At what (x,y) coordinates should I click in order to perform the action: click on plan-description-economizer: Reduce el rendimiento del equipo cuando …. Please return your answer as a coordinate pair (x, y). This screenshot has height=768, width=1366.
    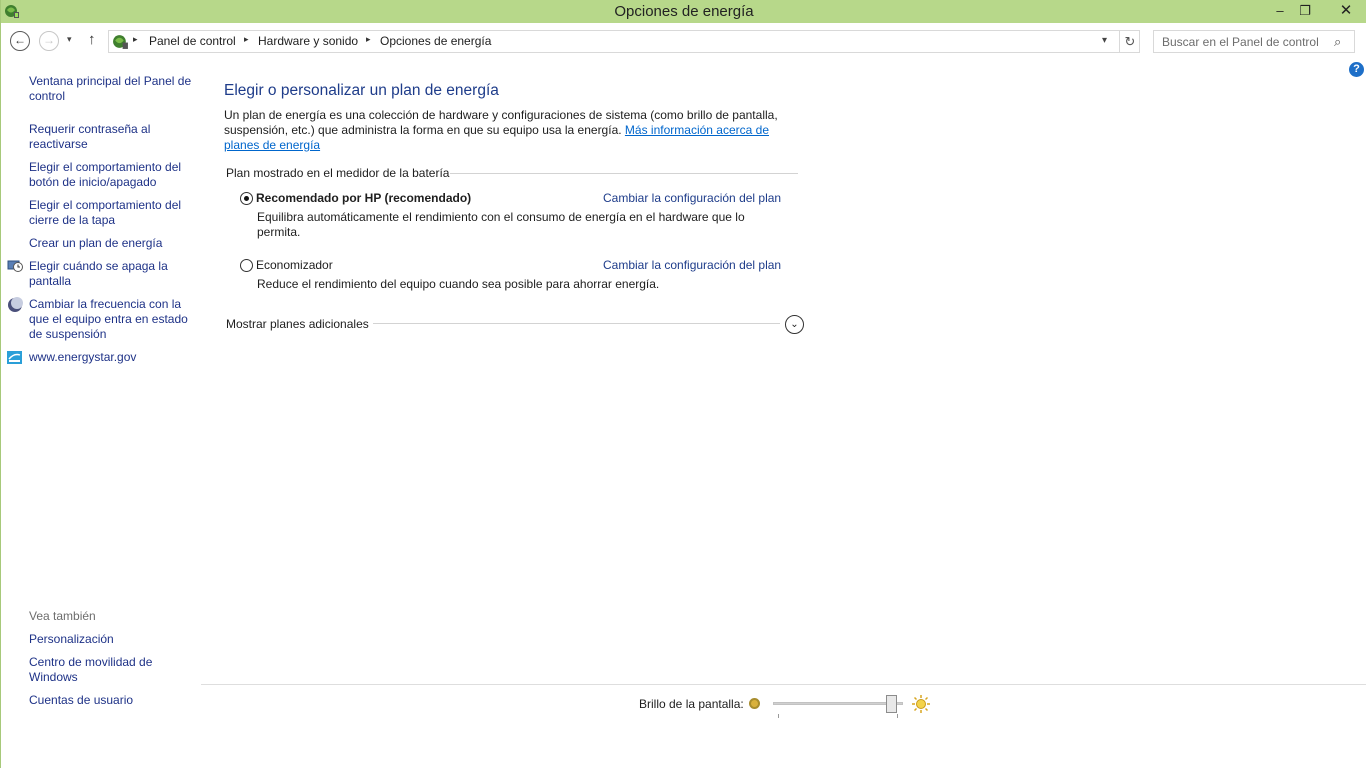
    Looking at the image, I should click on (458, 284).